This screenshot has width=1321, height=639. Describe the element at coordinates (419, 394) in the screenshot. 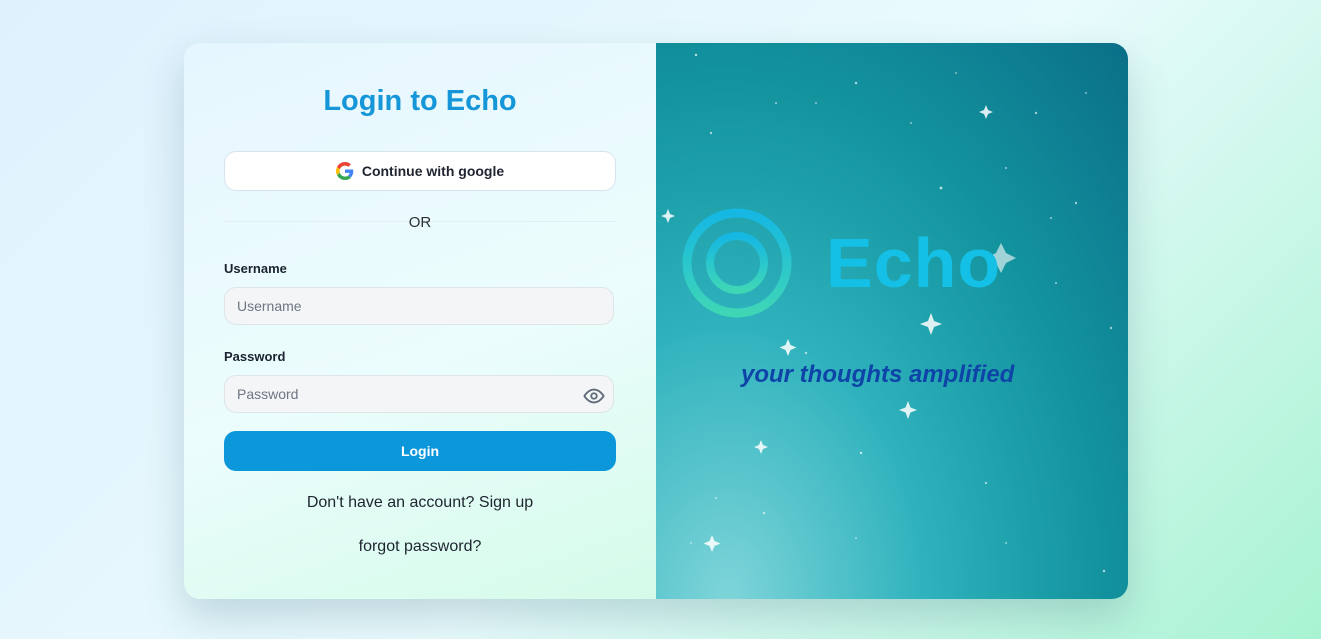

I see `password-input` at that location.